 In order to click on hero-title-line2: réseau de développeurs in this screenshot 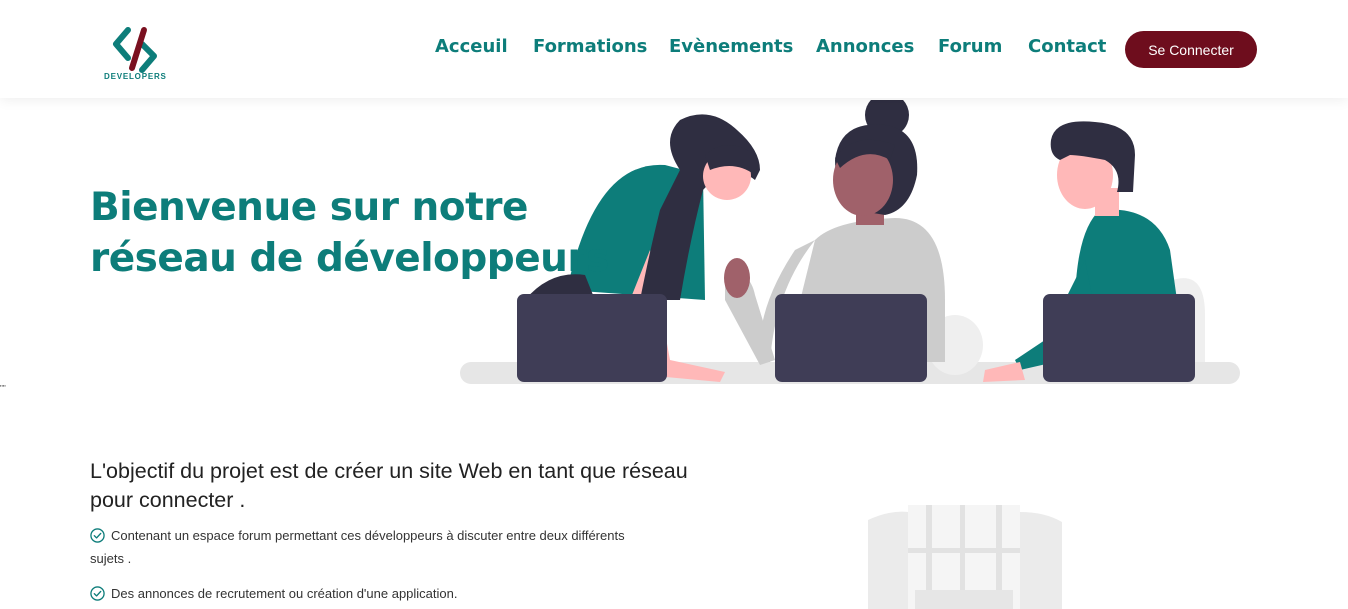, I will do `click(349, 258)`.